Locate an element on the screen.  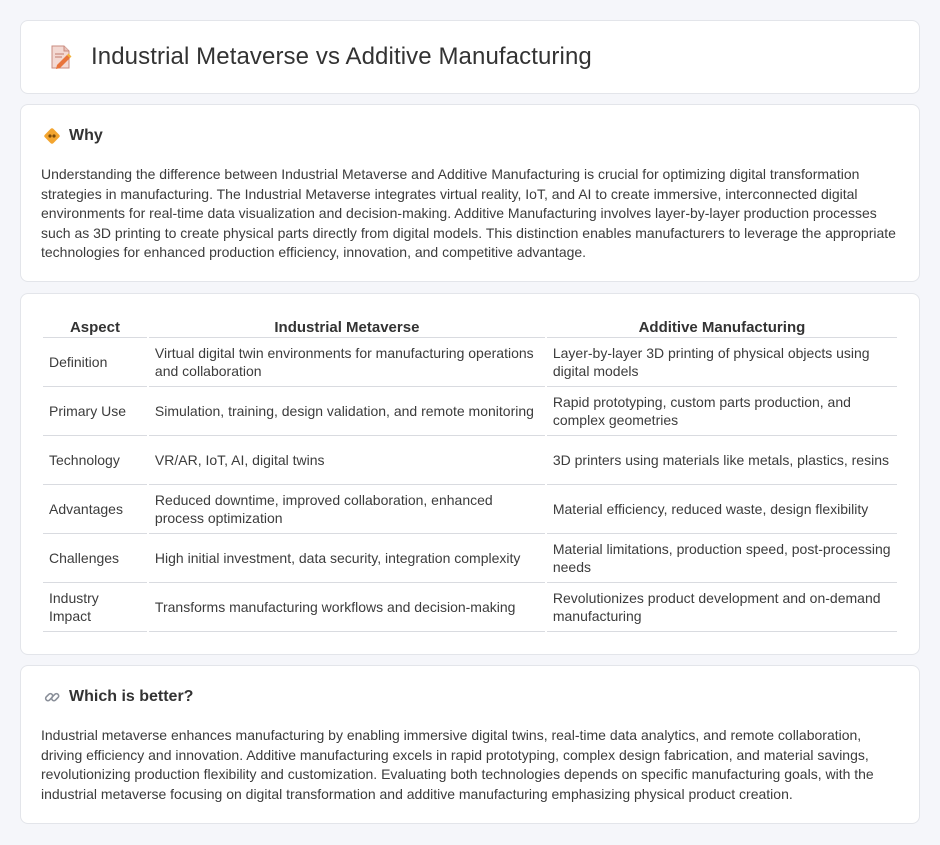
which-is-better-title: Which is better? is located at coordinates (131, 696).